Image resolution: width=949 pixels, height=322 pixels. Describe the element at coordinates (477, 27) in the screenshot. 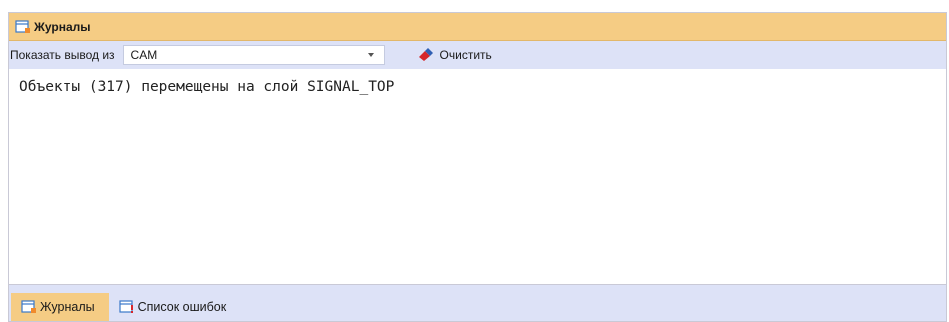

I see `panel-title-bar: Журналы` at that location.